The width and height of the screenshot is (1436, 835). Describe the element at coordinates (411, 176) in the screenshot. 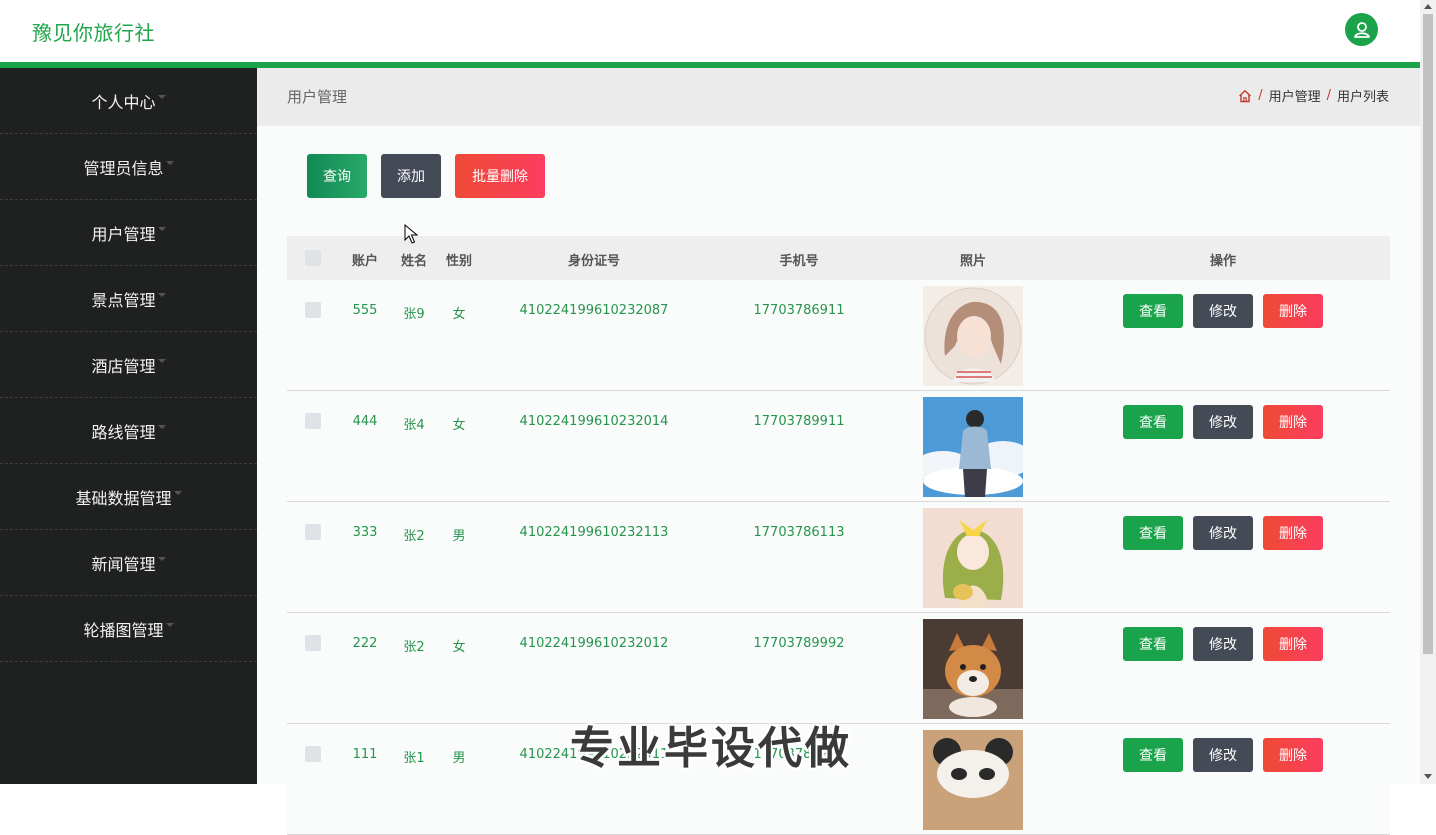

I see `add-button: 添加` at that location.